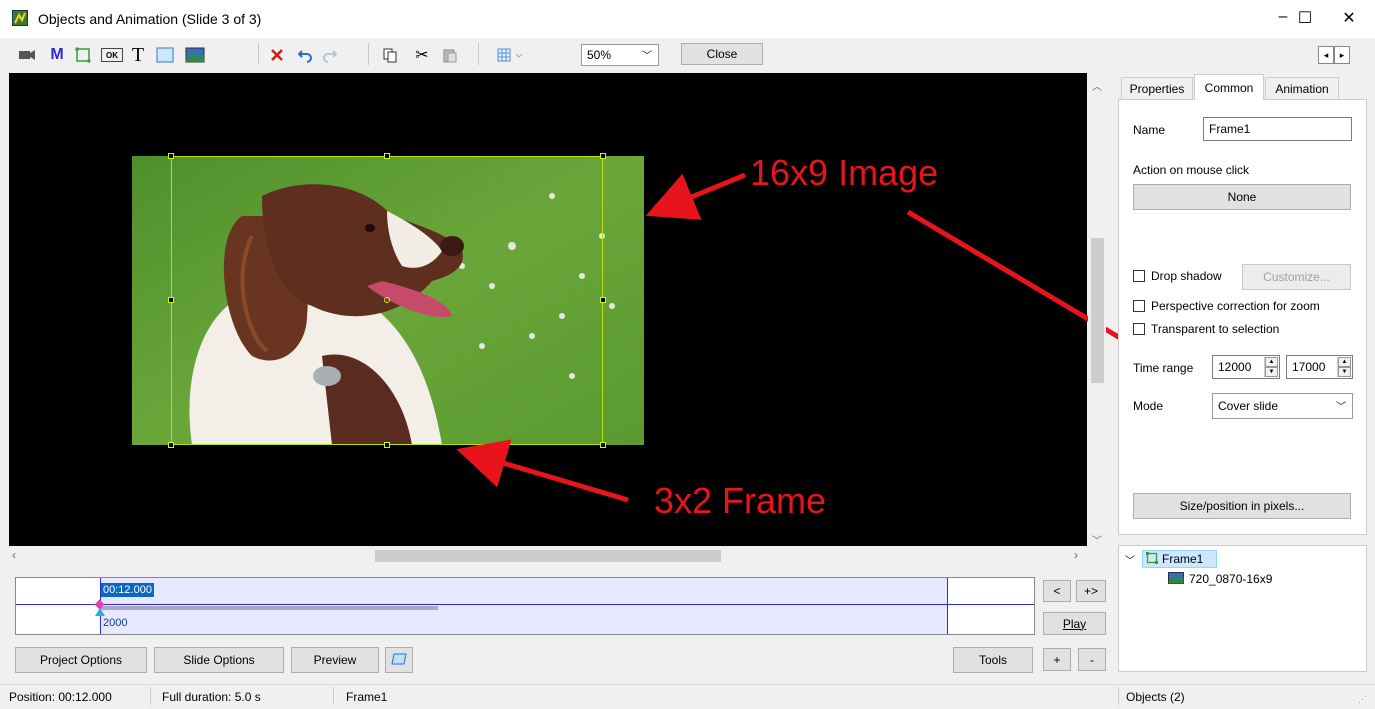 This screenshot has width=1375, height=709. Describe the element at coordinates (1230, 129) in the screenshot. I see `name-value: Frame1` at that location.